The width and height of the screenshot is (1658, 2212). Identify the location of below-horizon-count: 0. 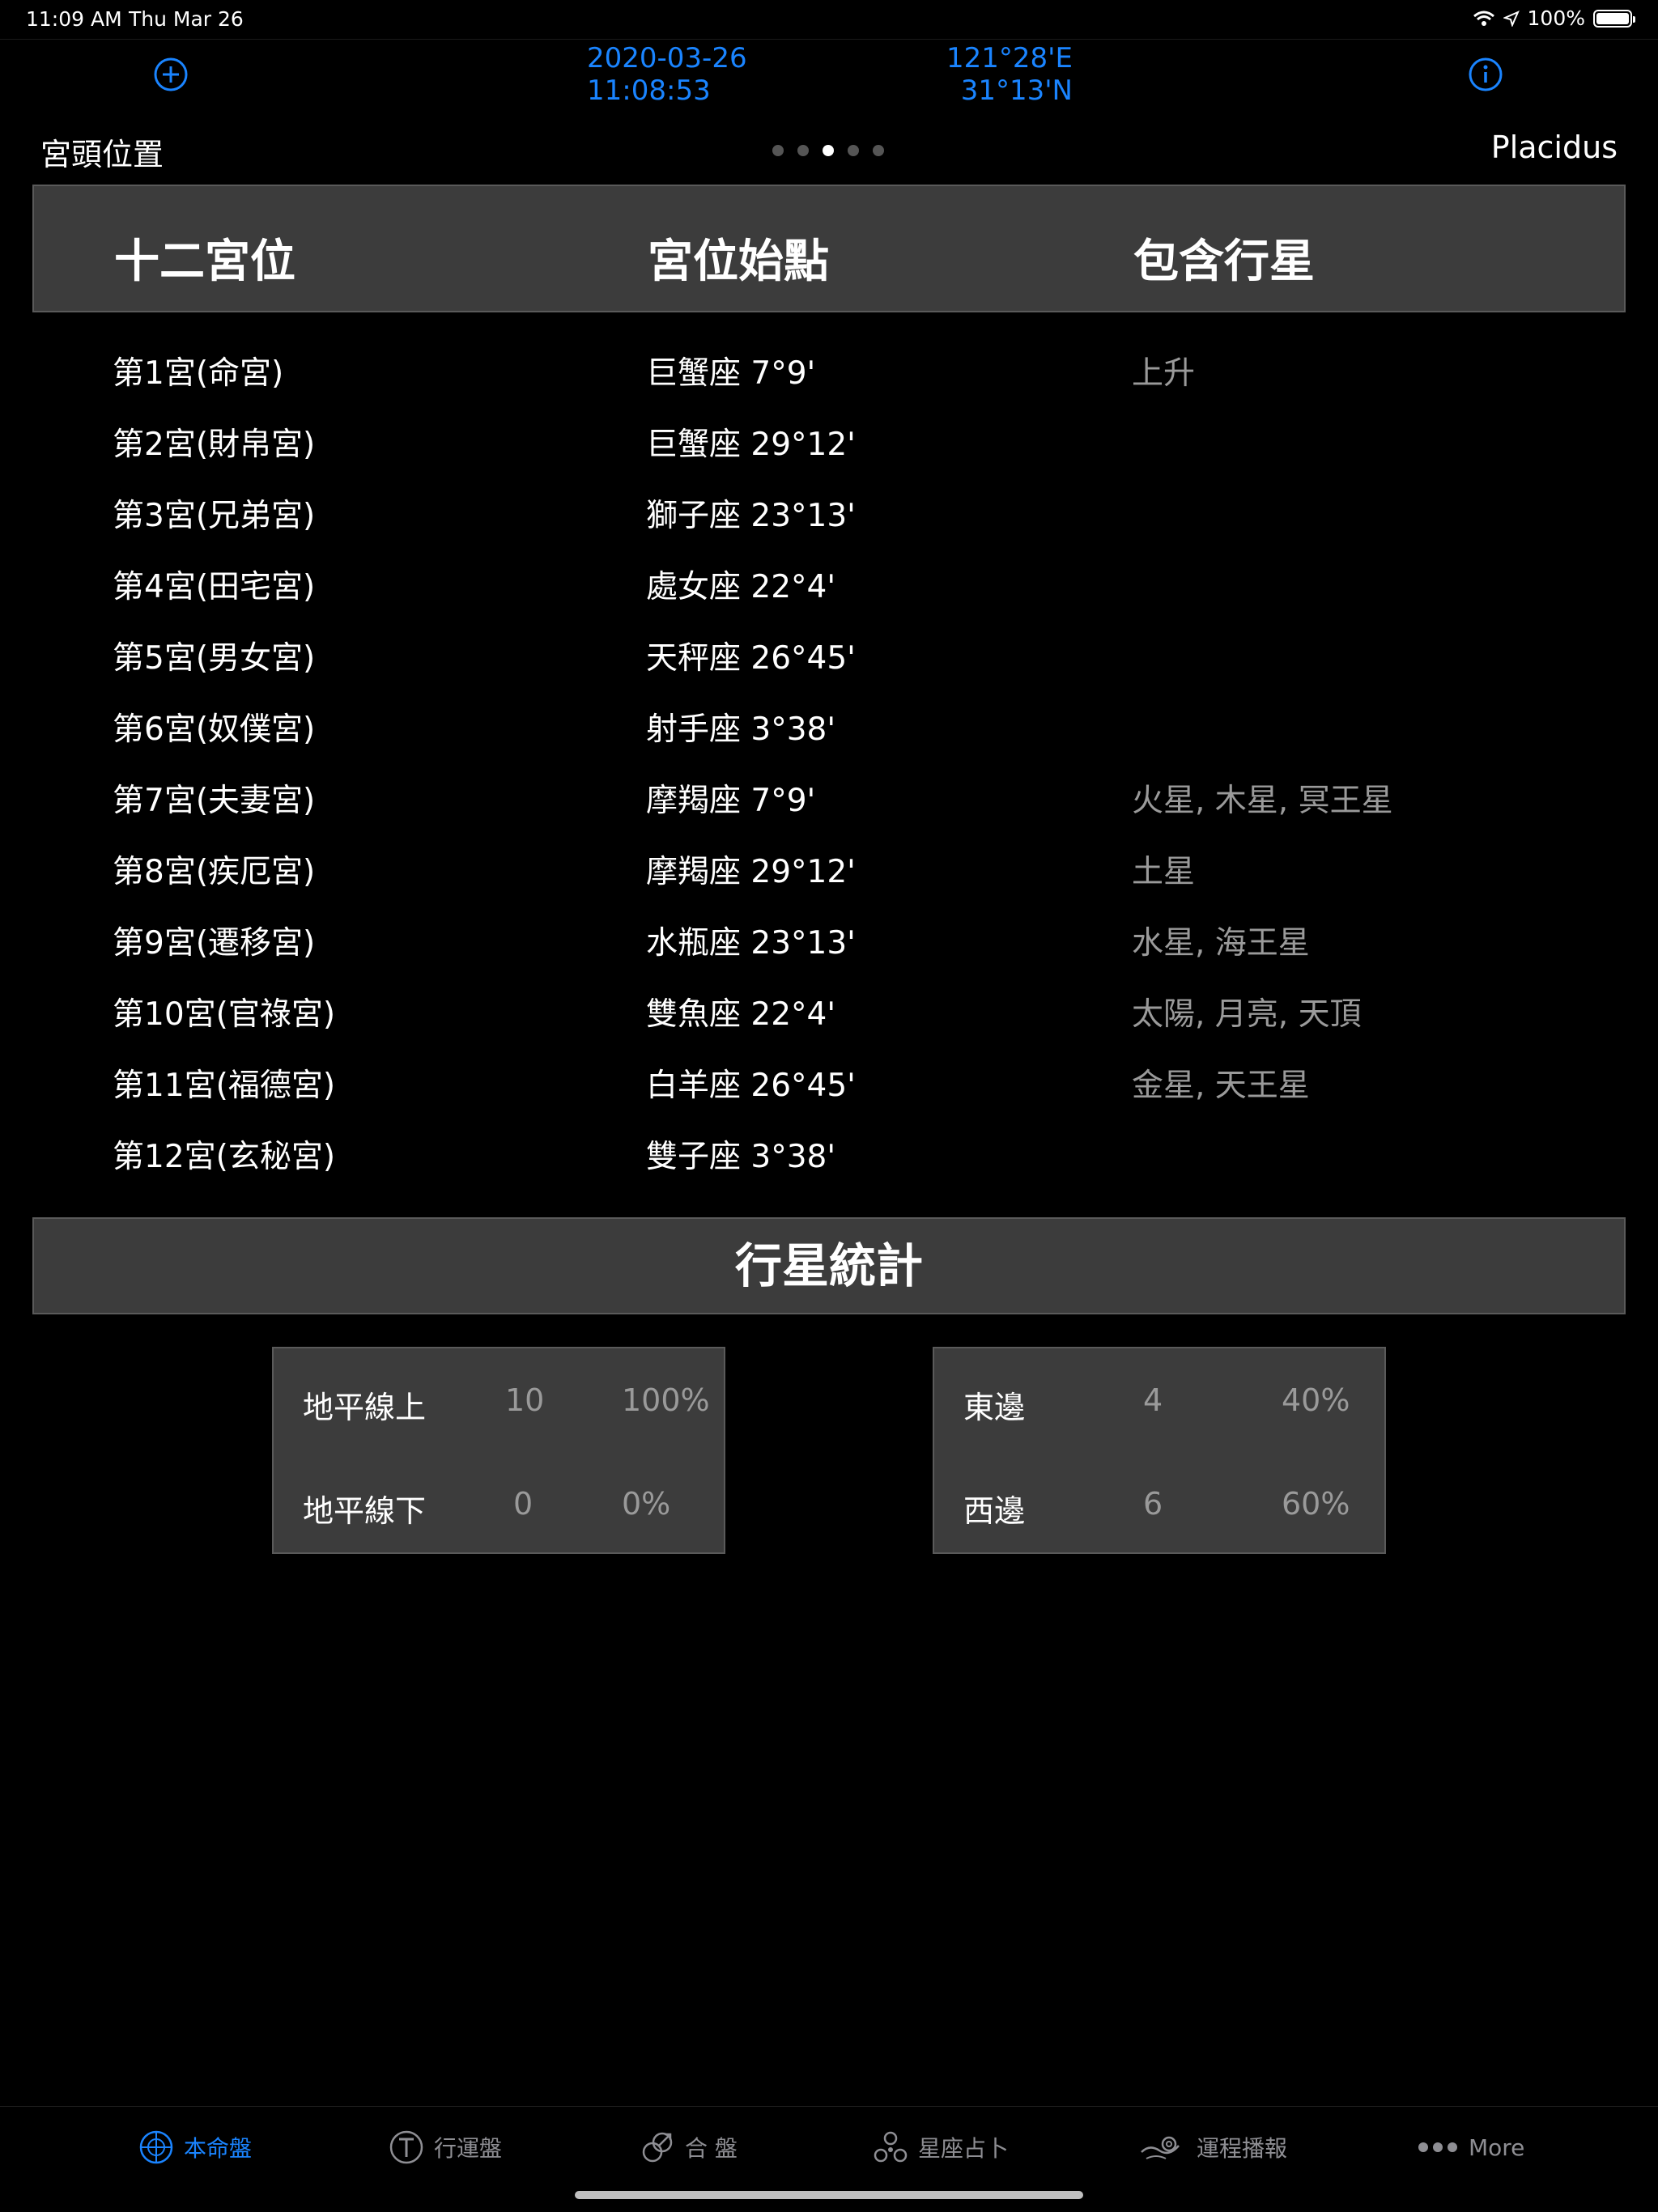
(523, 1504).